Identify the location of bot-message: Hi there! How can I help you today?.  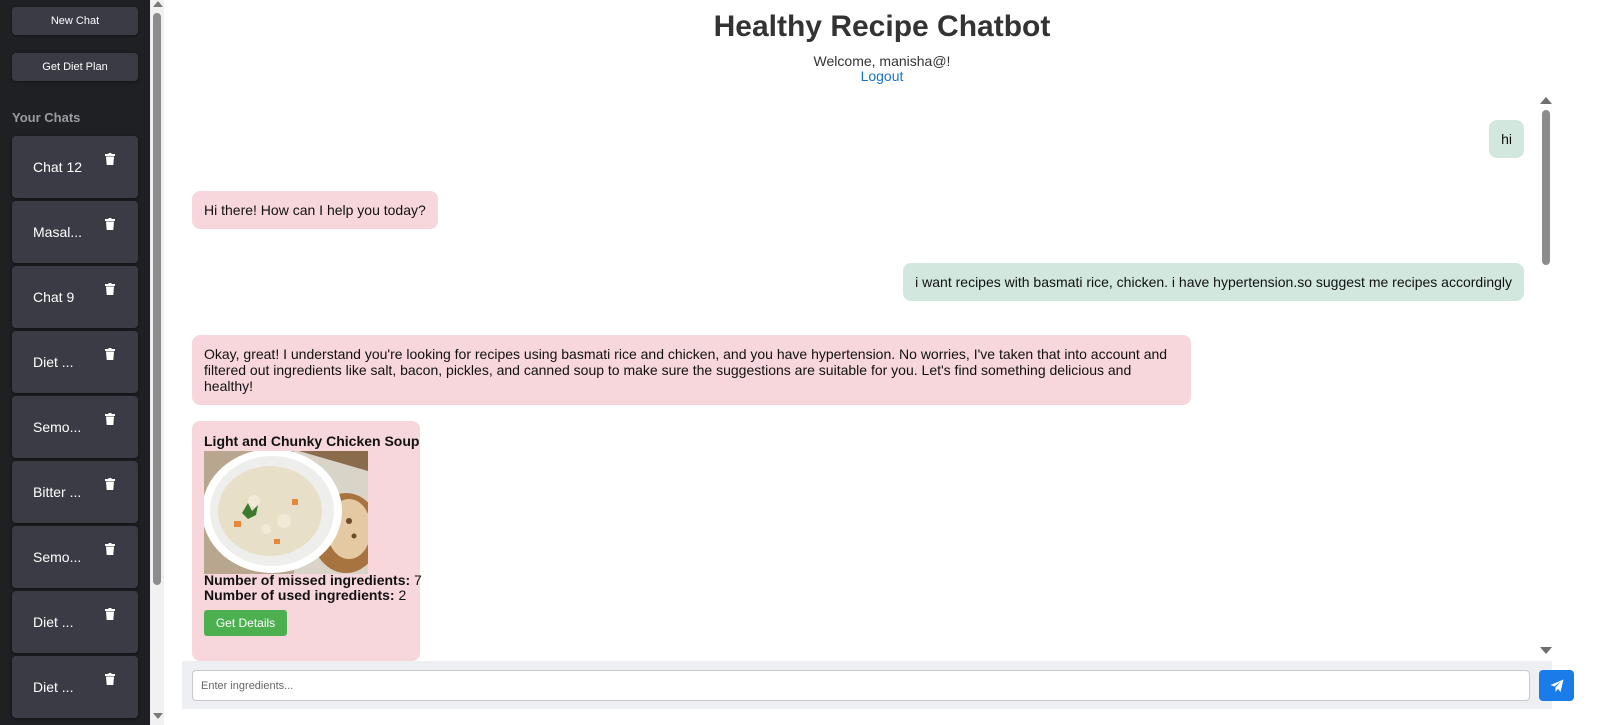
(315, 210).